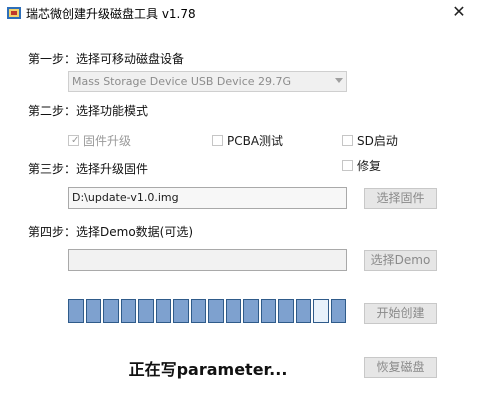  I want to click on pcba-test-checkbox: PCBA测试, so click(247, 140).